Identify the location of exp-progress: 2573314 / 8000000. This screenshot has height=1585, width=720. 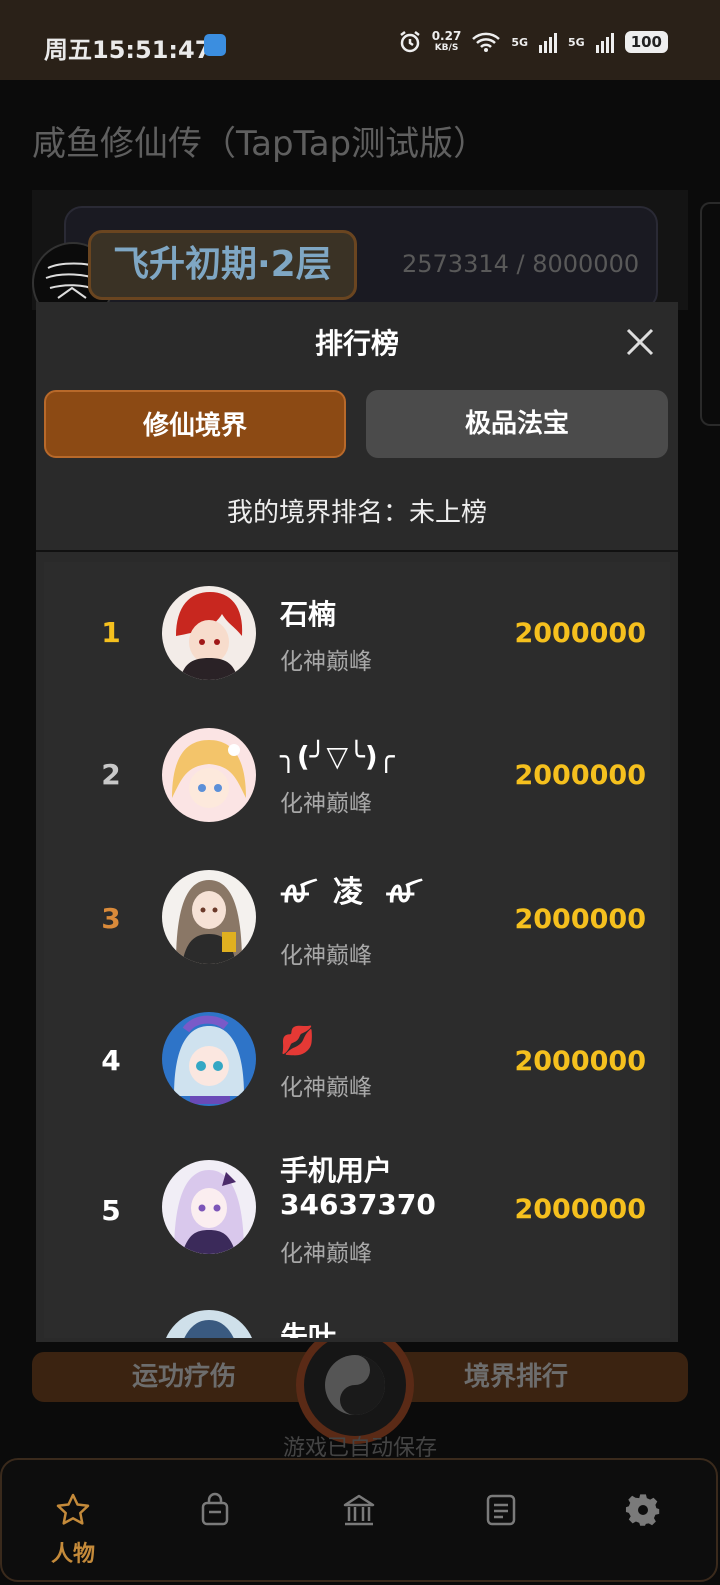
(521, 264).